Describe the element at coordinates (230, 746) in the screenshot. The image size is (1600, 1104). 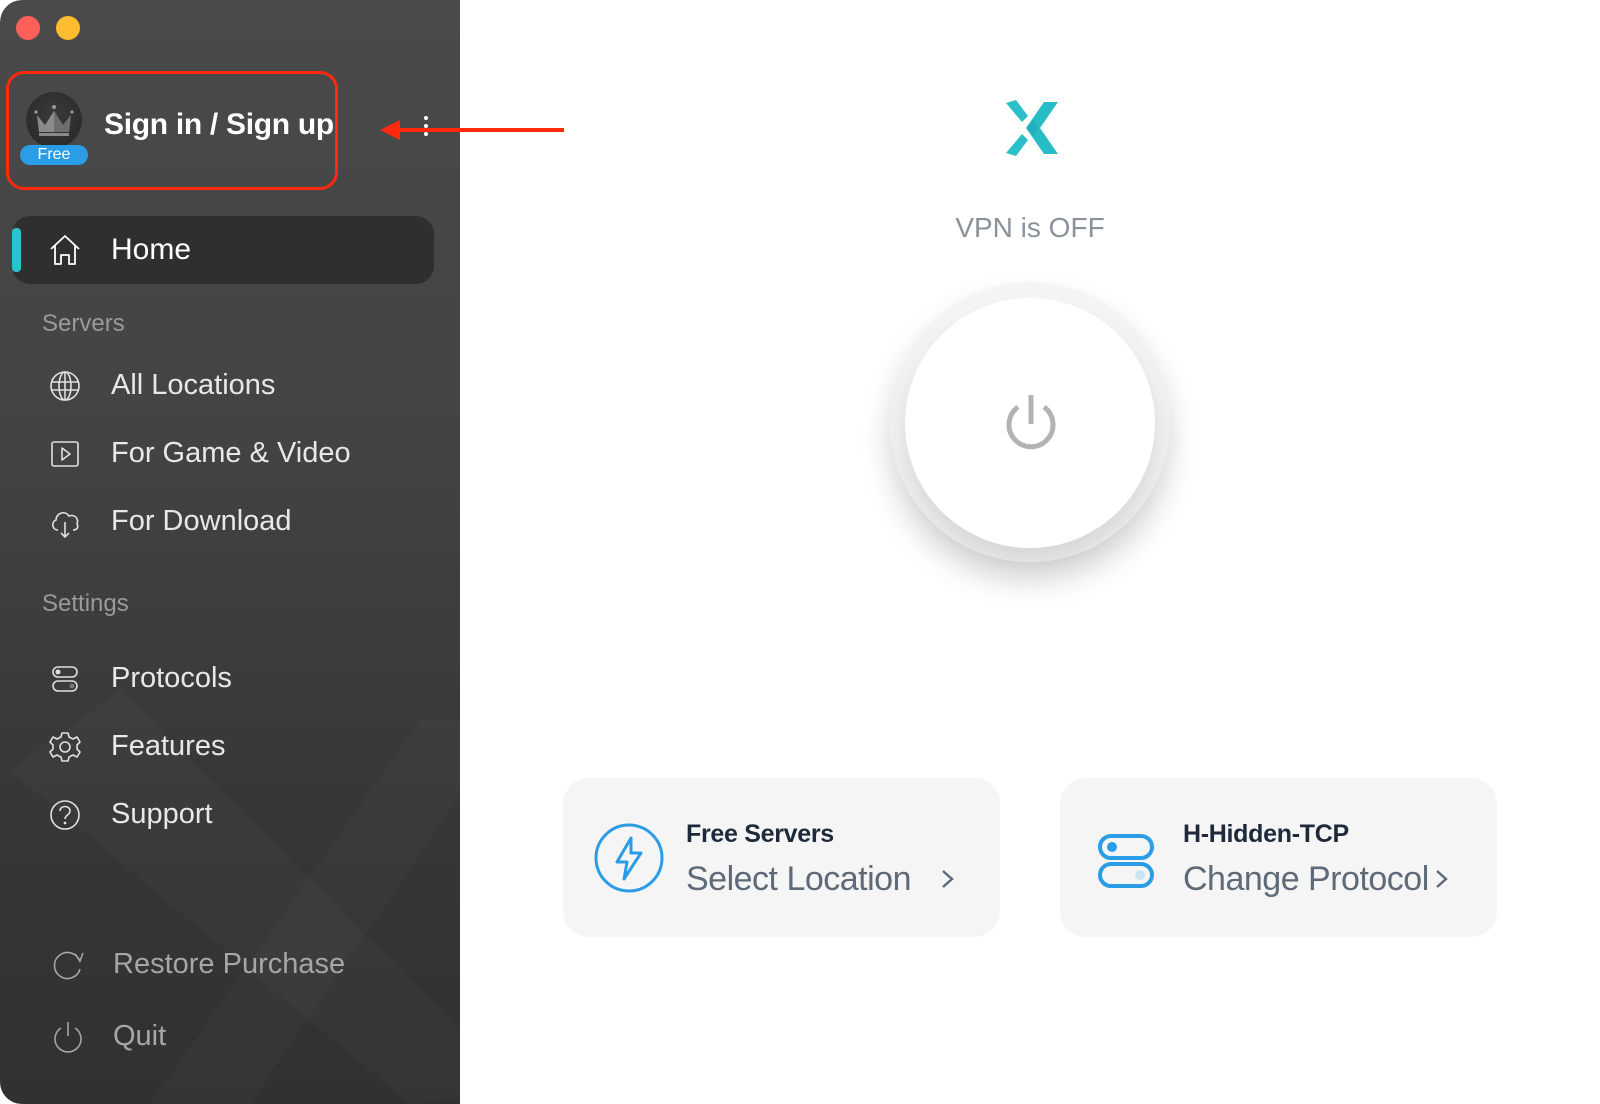
I see `sidebar-item-features: Features` at that location.